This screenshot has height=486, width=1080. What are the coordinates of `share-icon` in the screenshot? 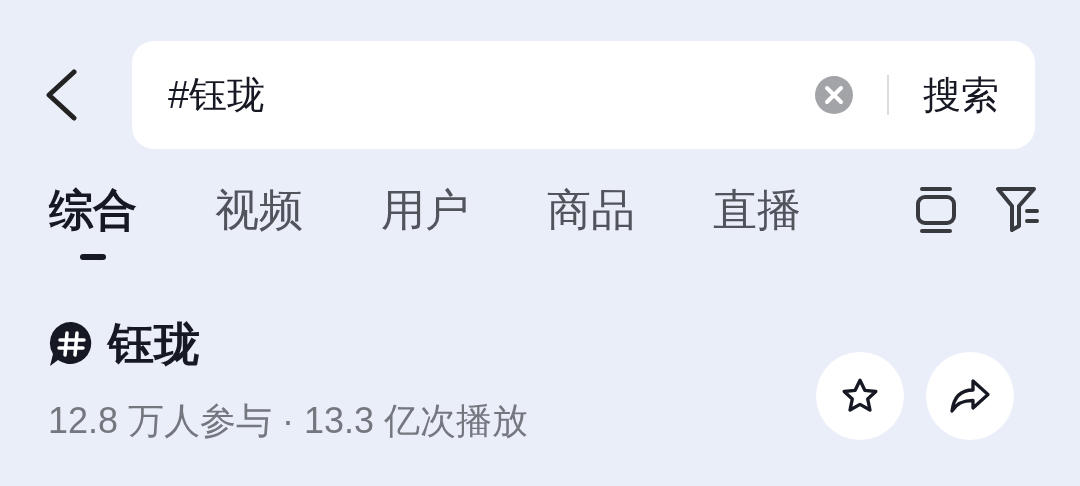 It's located at (970, 396).